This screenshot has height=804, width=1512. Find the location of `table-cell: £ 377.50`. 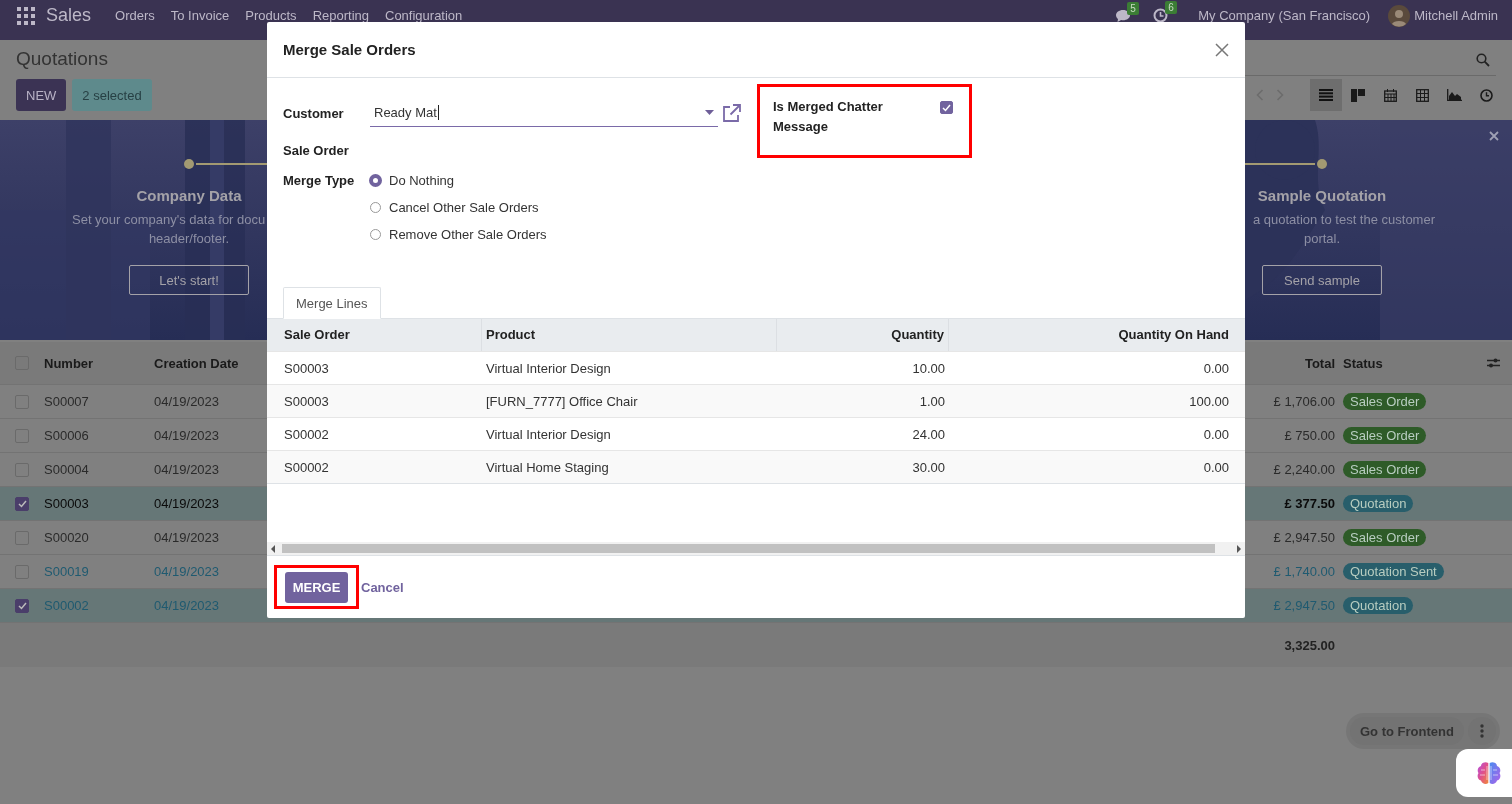

table-cell: £ 377.50 is located at coordinates (1309, 503).